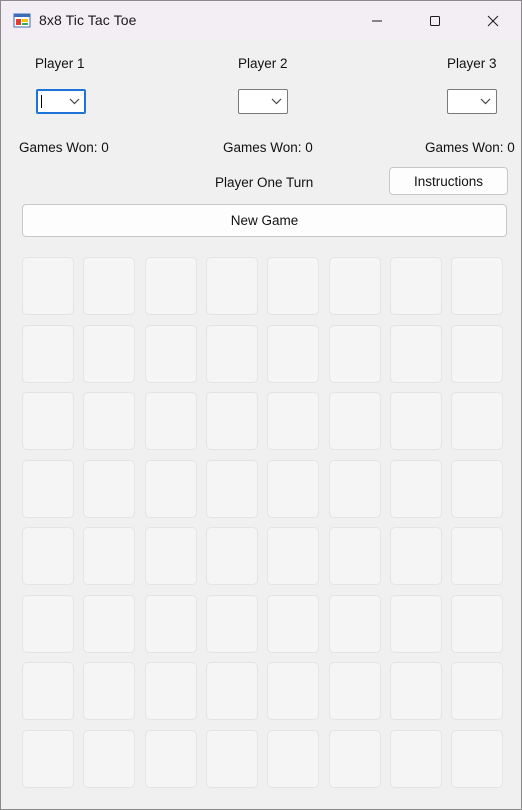 Image resolution: width=522 pixels, height=810 pixels. I want to click on player-2-label: Player 2, so click(263, 63).